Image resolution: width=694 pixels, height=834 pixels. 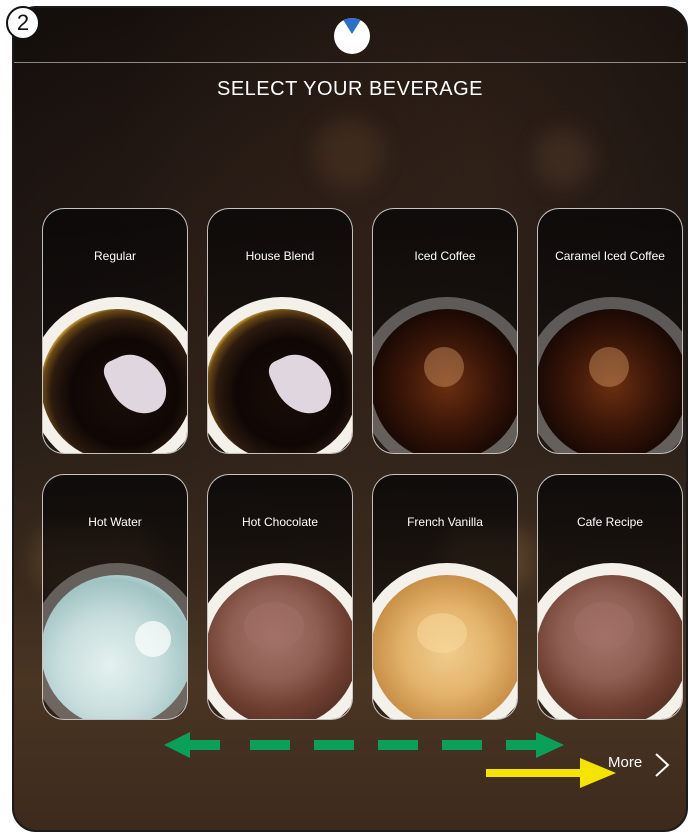 What do you see at coordinates (610, 256) in the screenshot?
I see `beverage-label: Caramel Iced Coffee` at bounding box center [610, 256].